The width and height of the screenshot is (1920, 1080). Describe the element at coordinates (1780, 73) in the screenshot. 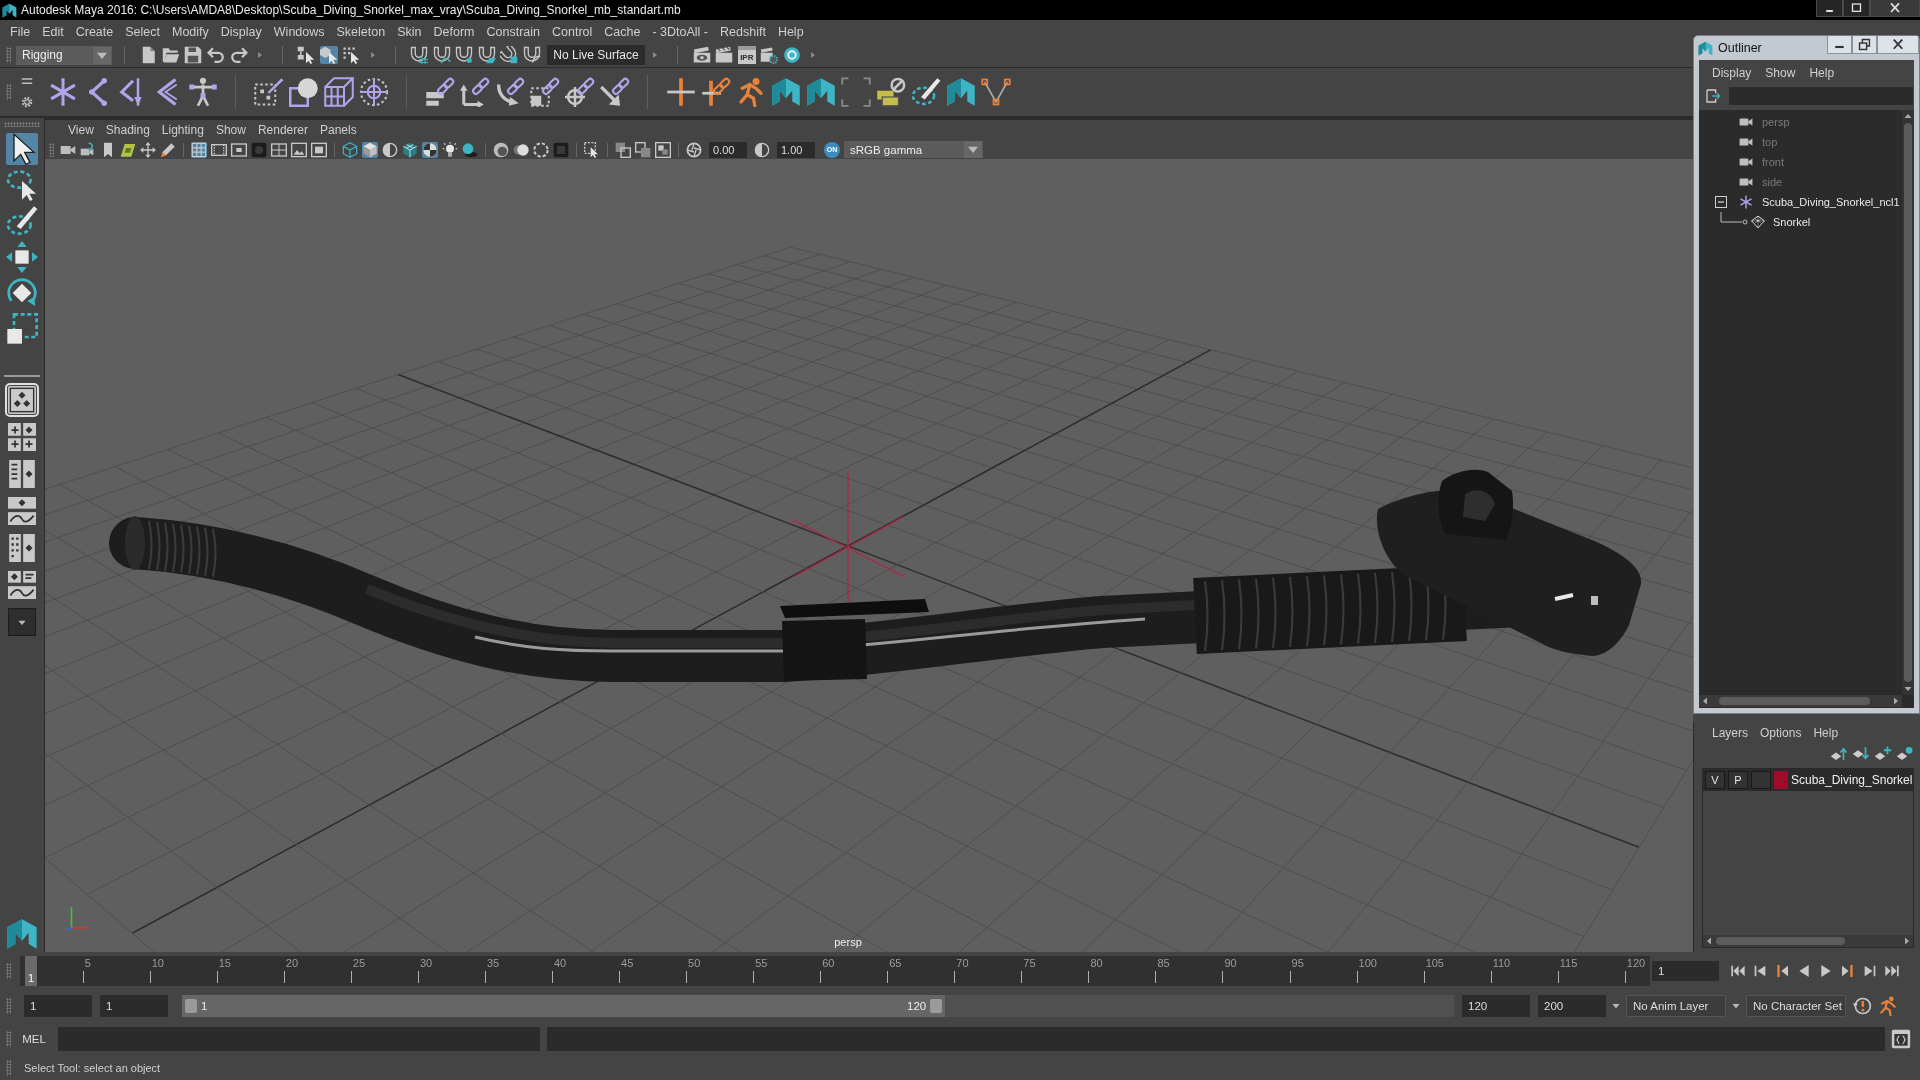

I see `outliner-menu-item: Show` at that location.